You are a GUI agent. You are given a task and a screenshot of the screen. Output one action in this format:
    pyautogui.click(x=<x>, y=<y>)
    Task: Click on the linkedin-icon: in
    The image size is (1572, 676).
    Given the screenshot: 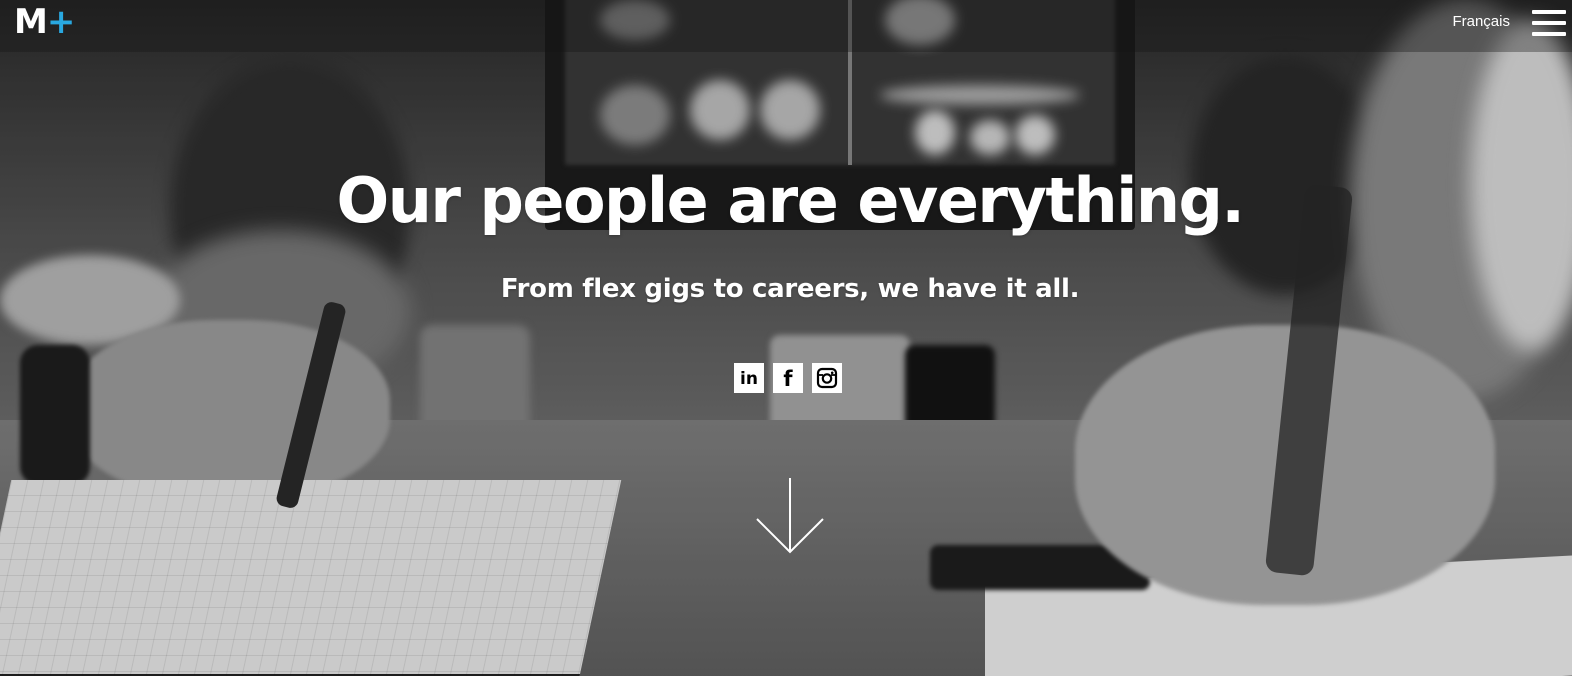 What is the action you would take?
    pyautogui.click(x=749, y=378)
    